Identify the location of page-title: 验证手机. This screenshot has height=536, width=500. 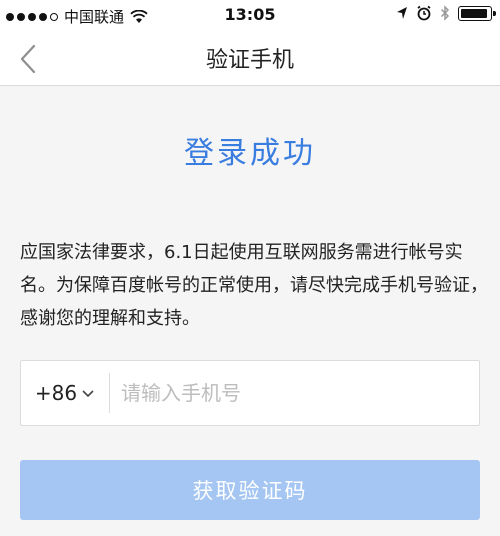
(249, 60).